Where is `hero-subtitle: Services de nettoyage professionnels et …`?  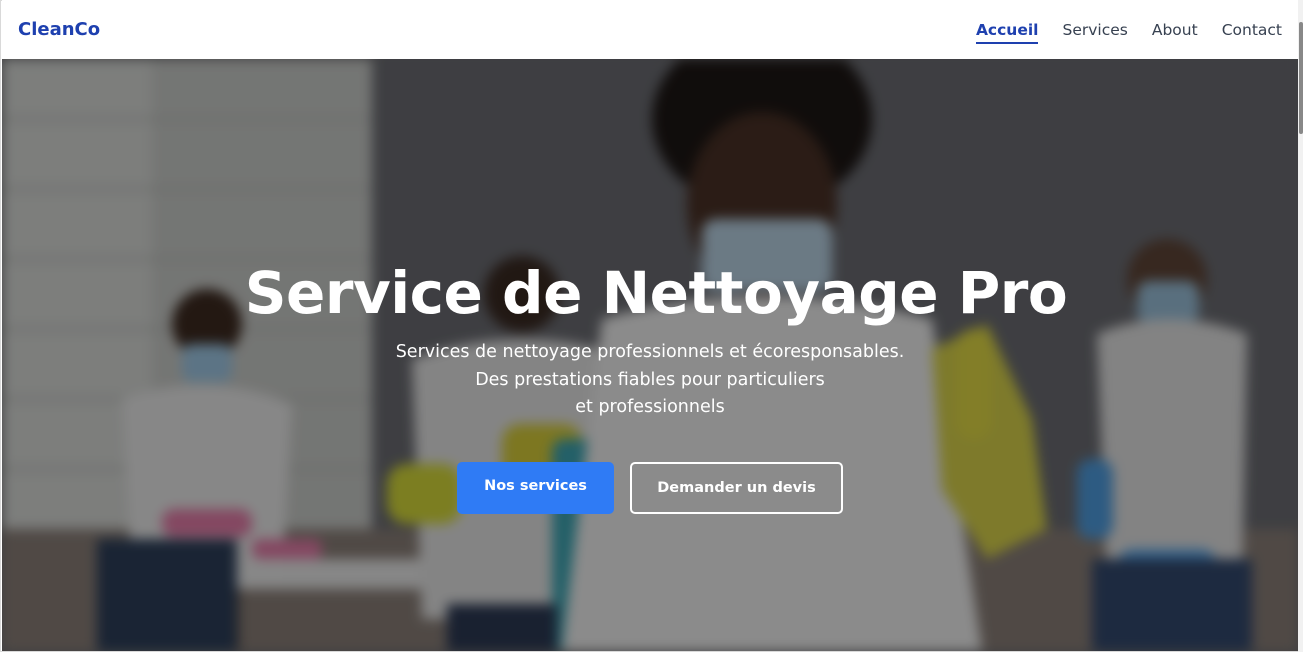 hero-subtitle: Services de nettoyage professionnels et … is located at coordinates (650, 380).